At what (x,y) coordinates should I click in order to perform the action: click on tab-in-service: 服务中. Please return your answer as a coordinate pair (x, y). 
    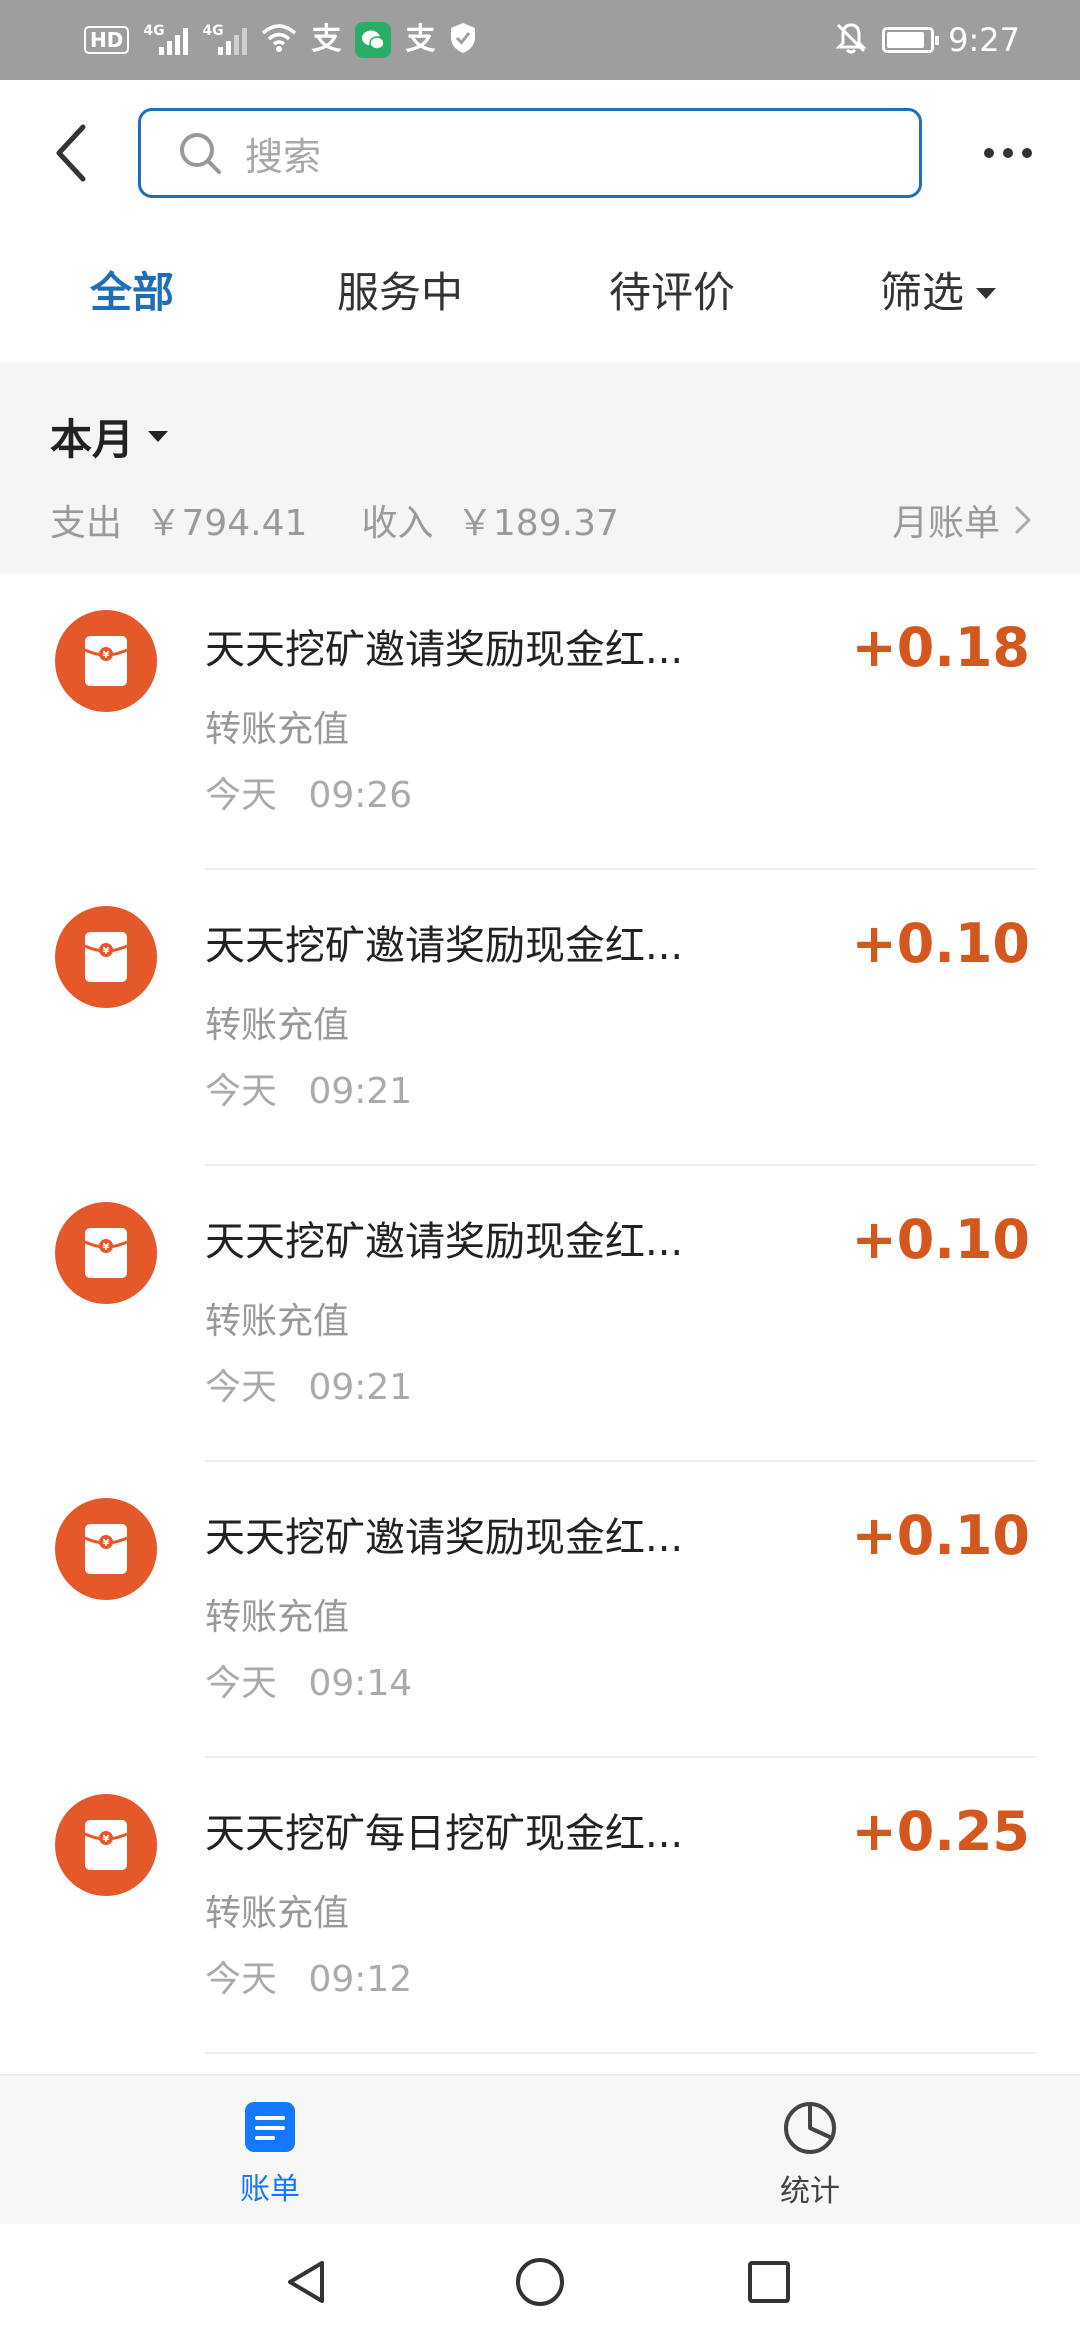
    Looking at the image, I should click on (400, 293).